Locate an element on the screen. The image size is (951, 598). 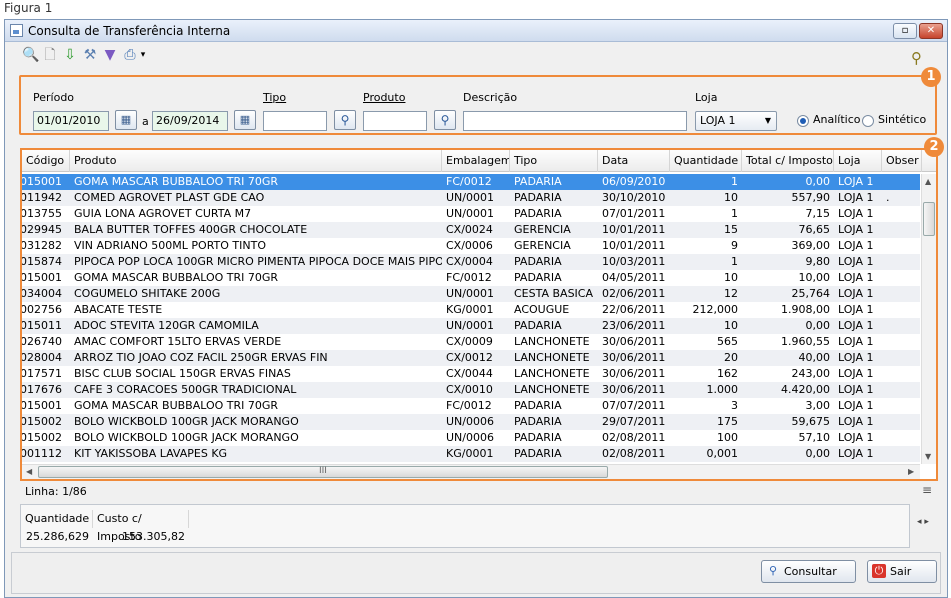
column-header: Loja is located at coordinates (858, 161).